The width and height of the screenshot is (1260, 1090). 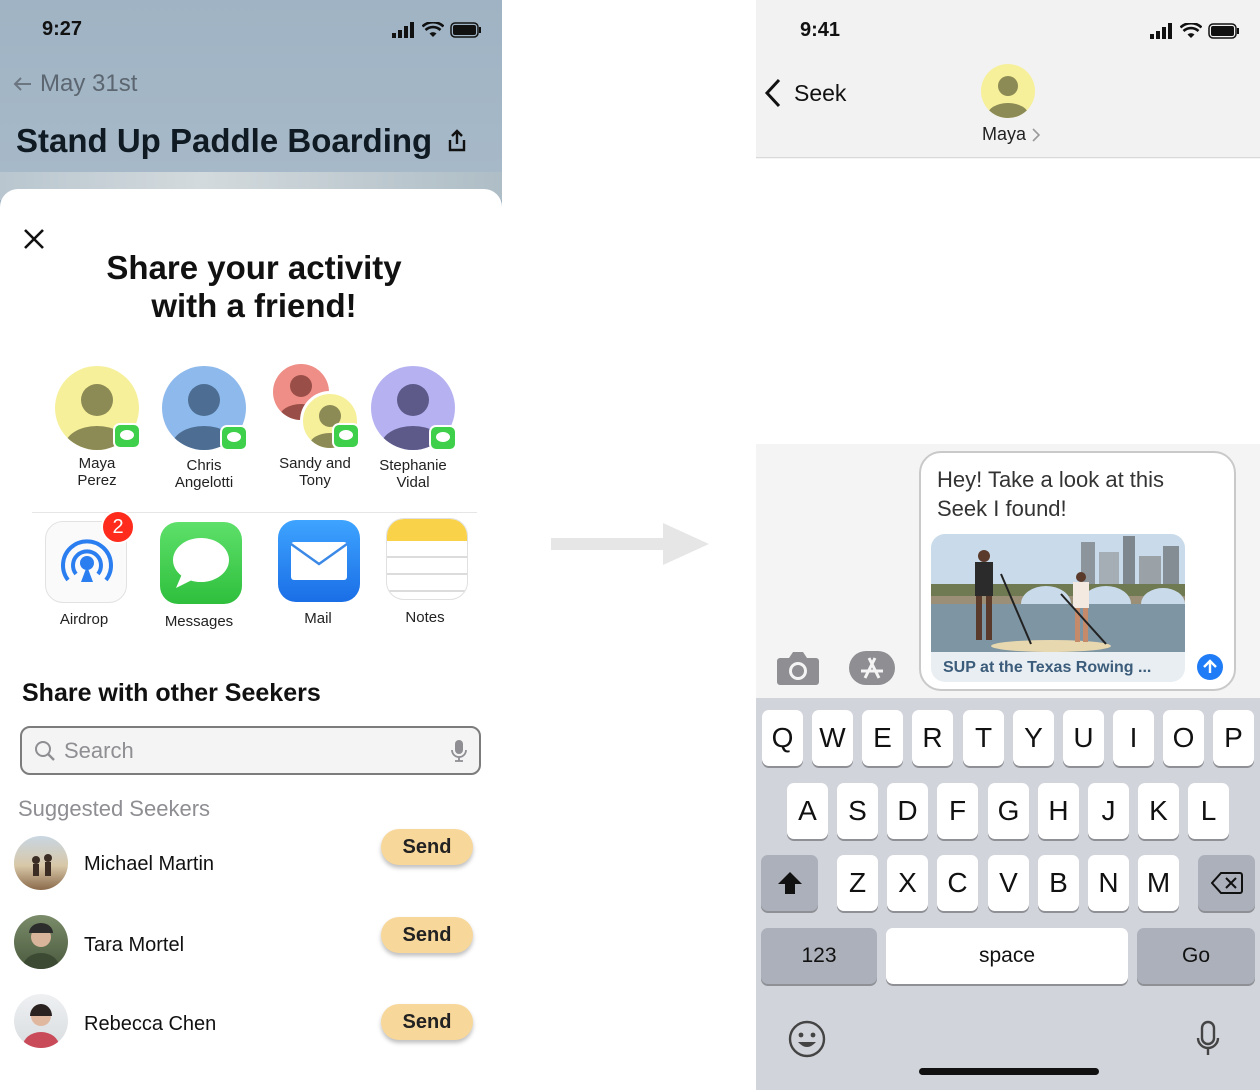 What do you see at coordinates (249, 943) in the screenshot?
I see `seeker-row: Tara Mortel Send` at bounding box center [249, 943].